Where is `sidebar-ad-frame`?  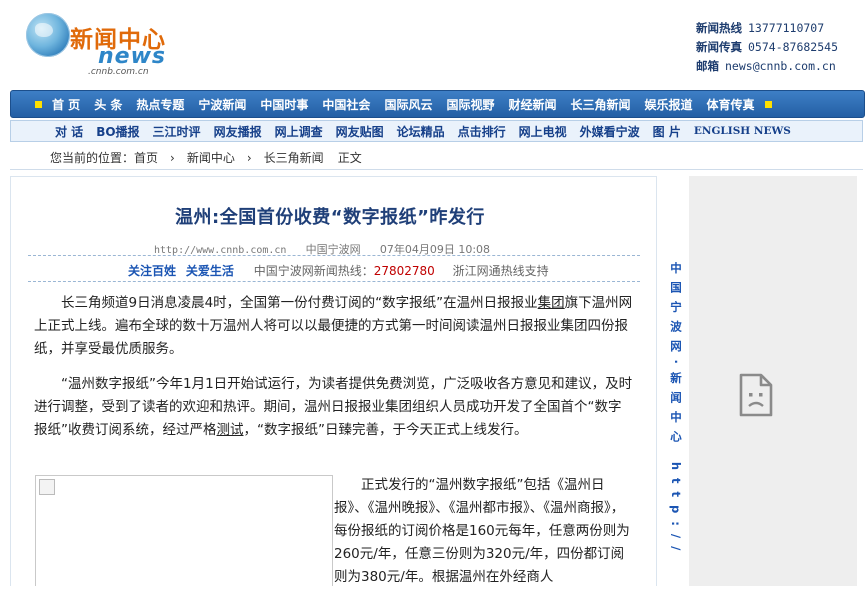 sidebar-ad-frame is located at coordinates (773, 381).